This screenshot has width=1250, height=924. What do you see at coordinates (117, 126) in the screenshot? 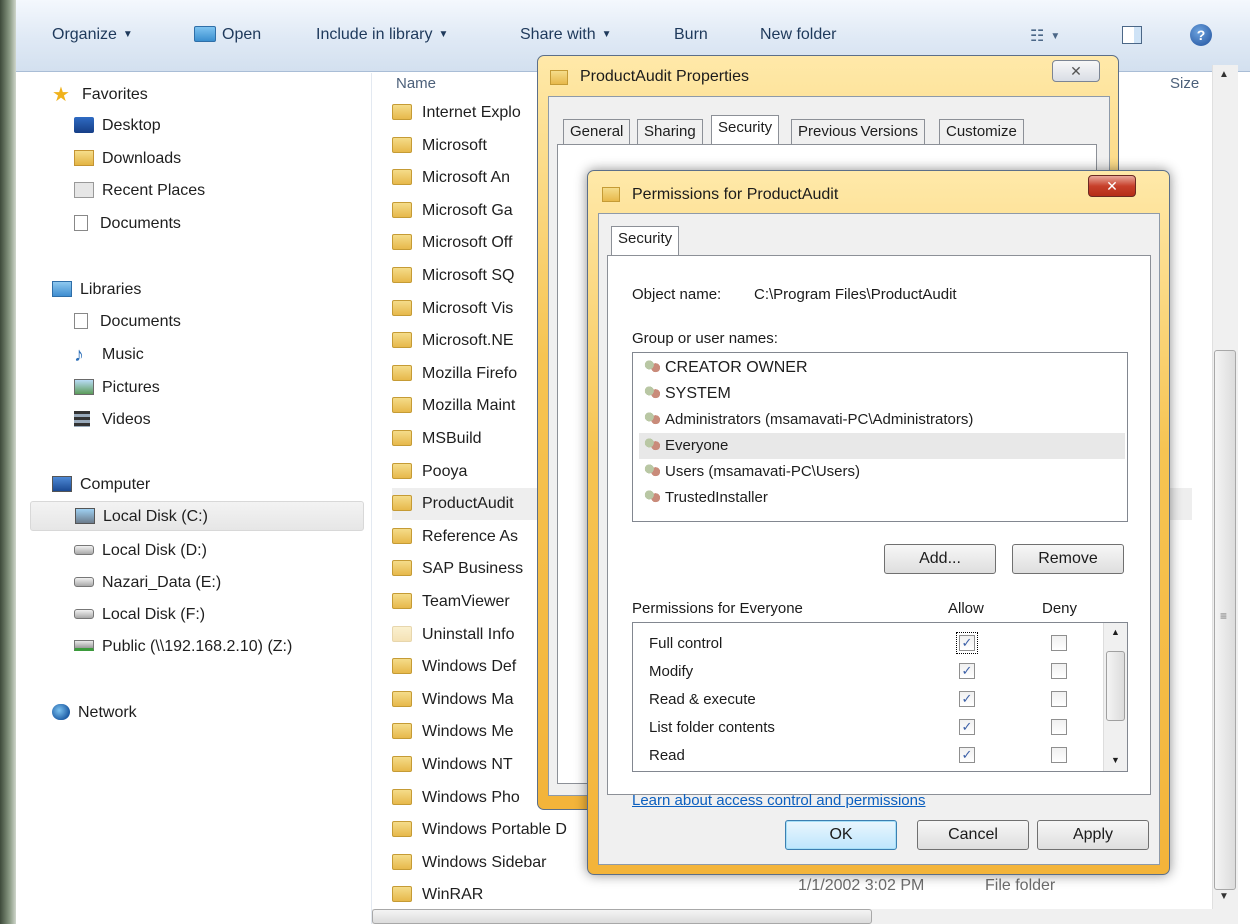
I see `nav-desktop: Desktop` at bounding box center [117, 126].